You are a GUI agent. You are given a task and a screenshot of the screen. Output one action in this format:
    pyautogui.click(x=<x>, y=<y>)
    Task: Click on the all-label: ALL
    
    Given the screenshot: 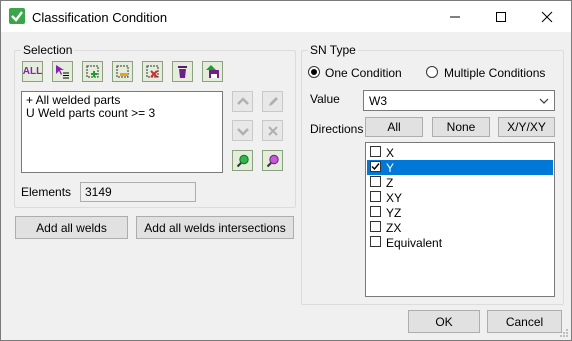 What is the action you would take?
    pyautogui.click(x=32, y=71)
    